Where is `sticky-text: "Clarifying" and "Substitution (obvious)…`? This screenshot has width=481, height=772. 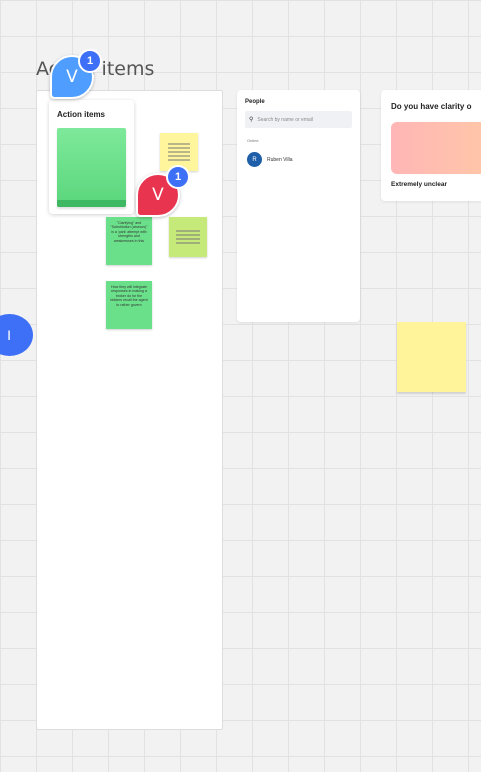
sticky-text: "Clarifying" and "Substitution (obvious)… is located at coordinates (129, 232).